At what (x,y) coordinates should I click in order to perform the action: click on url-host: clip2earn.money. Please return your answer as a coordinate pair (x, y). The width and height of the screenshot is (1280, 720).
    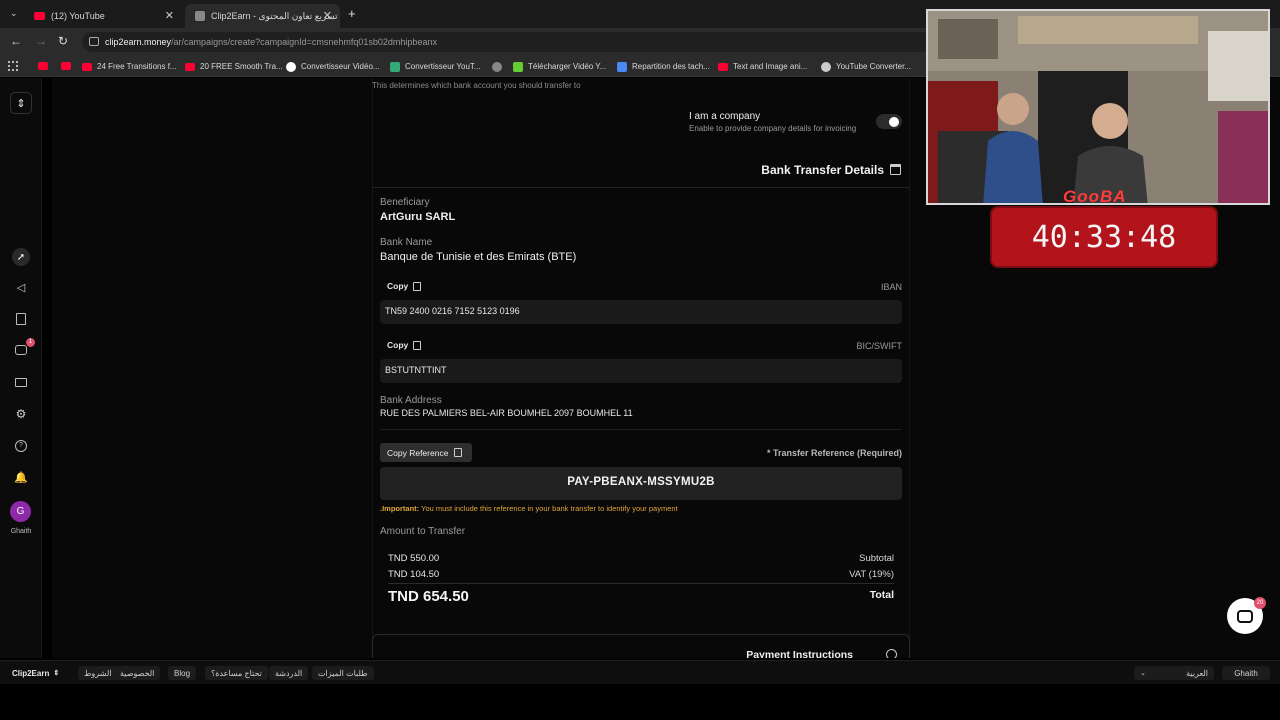
    Looking at the image, I should click on (138, 42).